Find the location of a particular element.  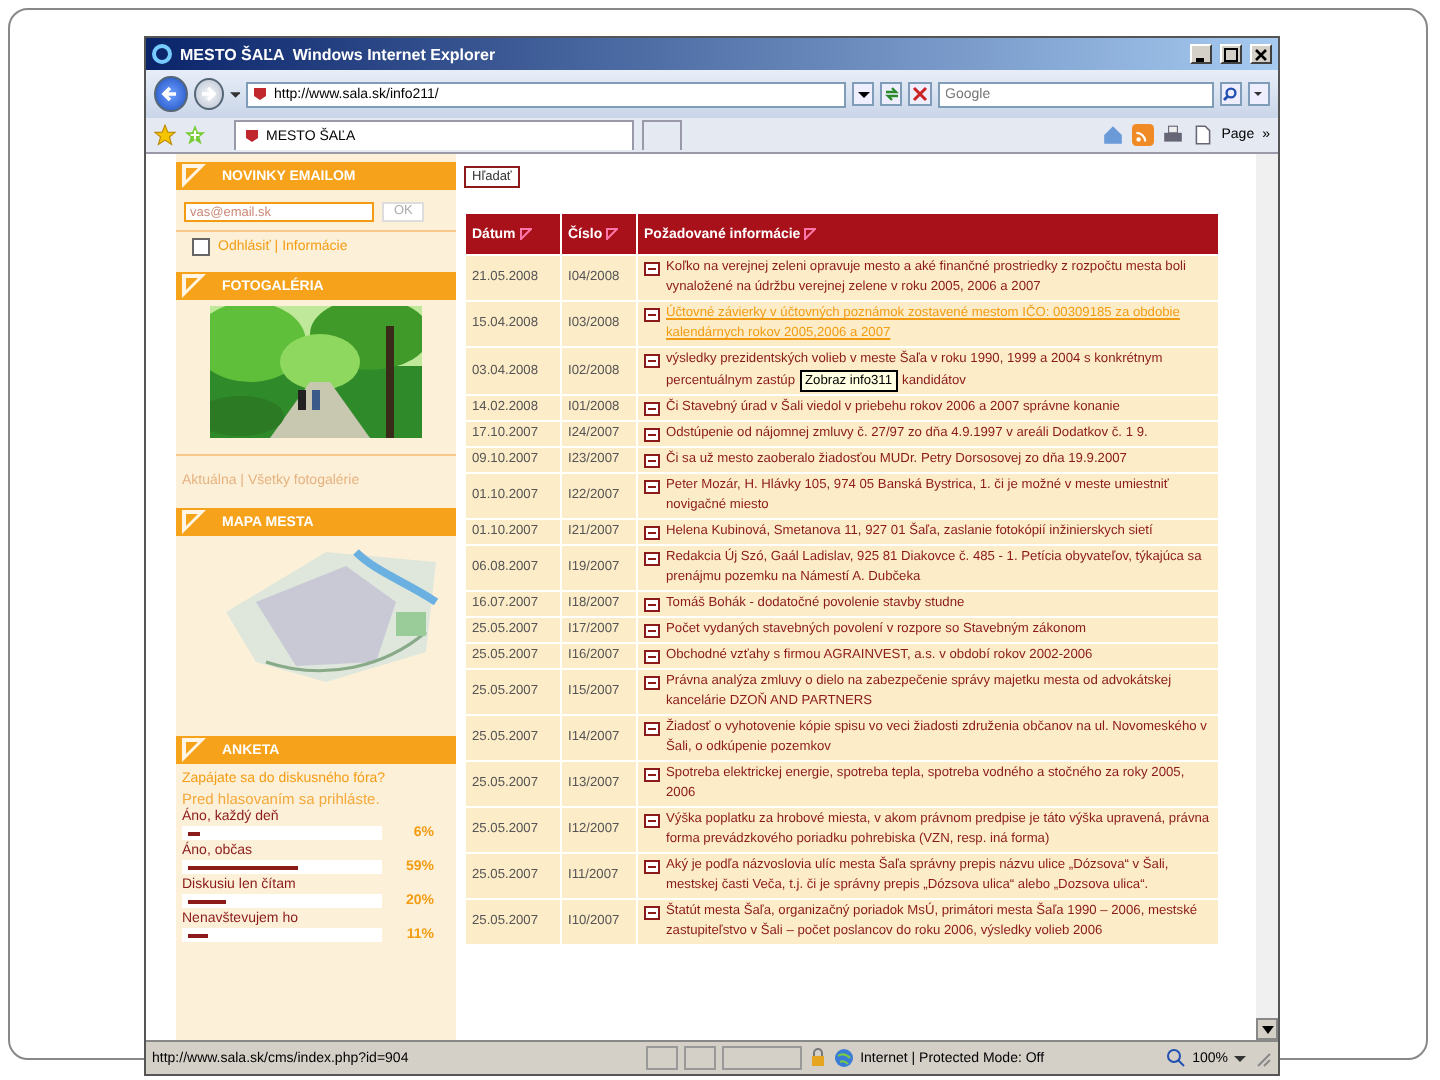

forward-arrow-icon is located at coordinates (208, 94).